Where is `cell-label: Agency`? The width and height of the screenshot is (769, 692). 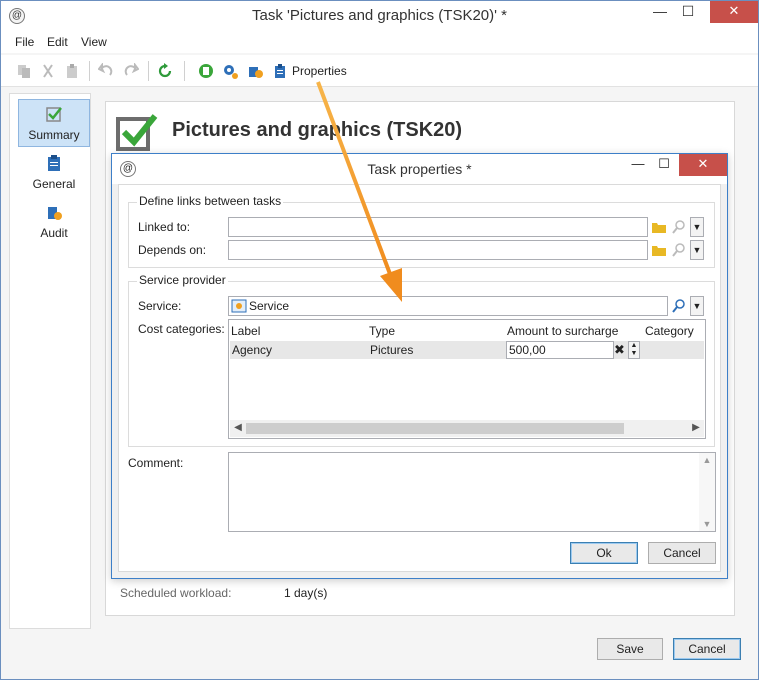 cell-label: Agency is located at coordinates (252, 350).